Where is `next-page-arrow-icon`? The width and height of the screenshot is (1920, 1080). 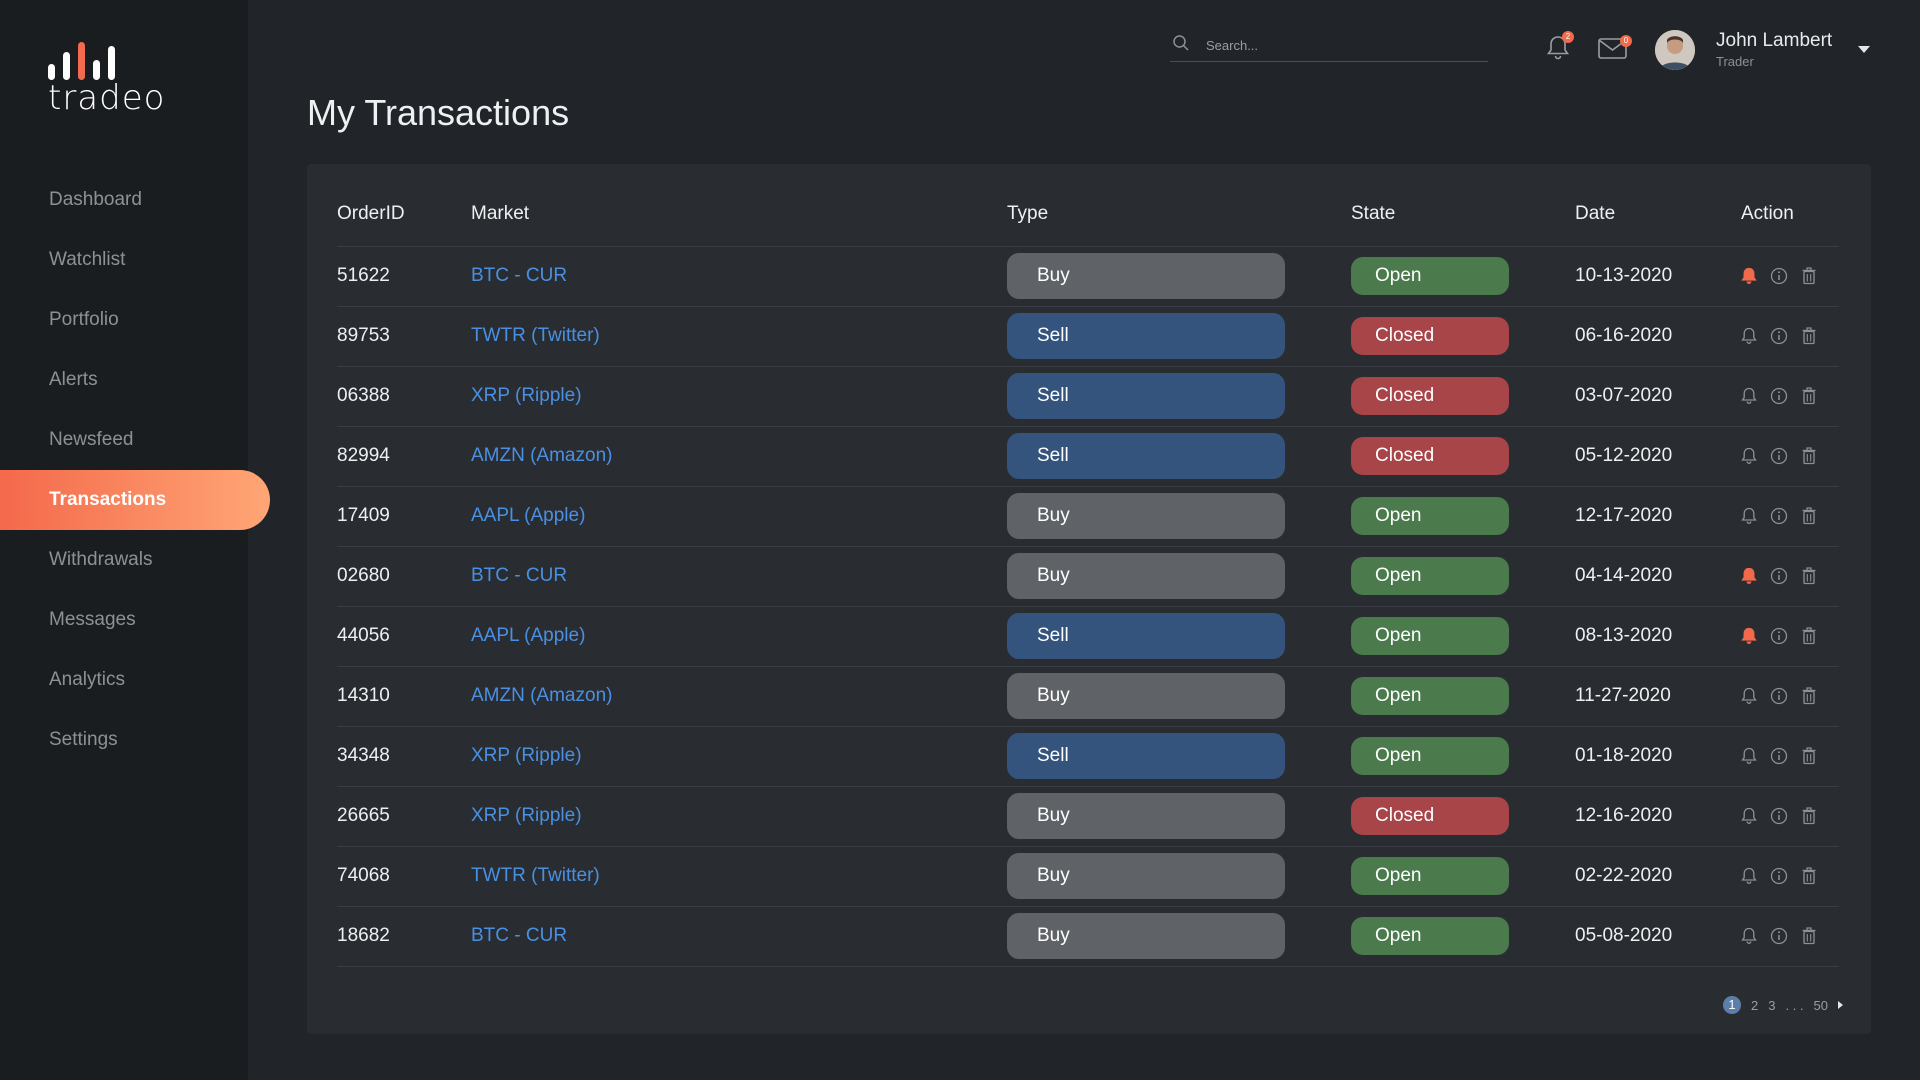
next-page-arrow-icon is located at coordinates (1840, 1005).